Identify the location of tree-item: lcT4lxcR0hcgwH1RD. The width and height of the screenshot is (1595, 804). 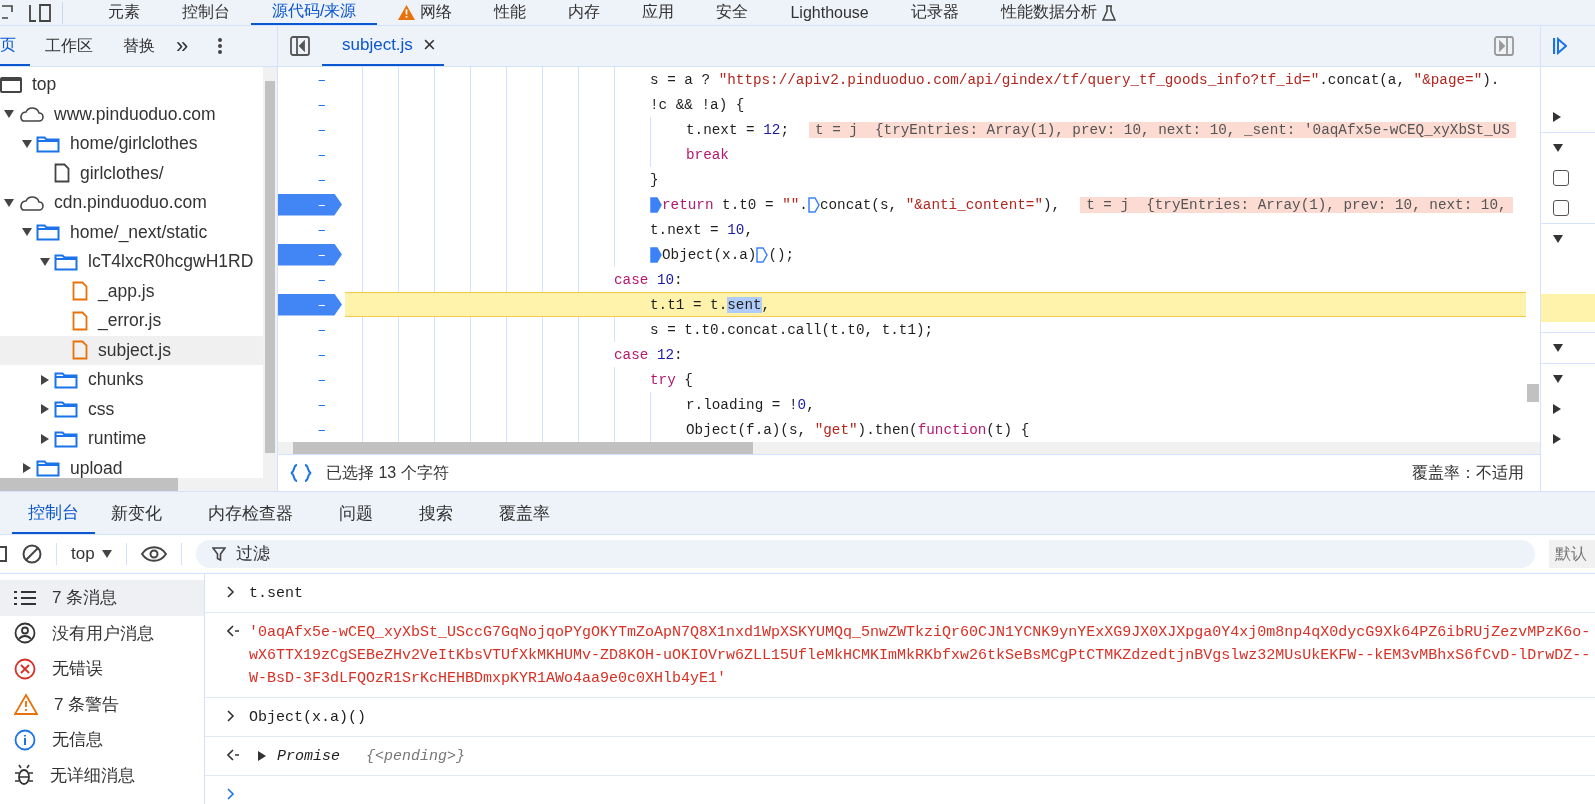
(131, 262).